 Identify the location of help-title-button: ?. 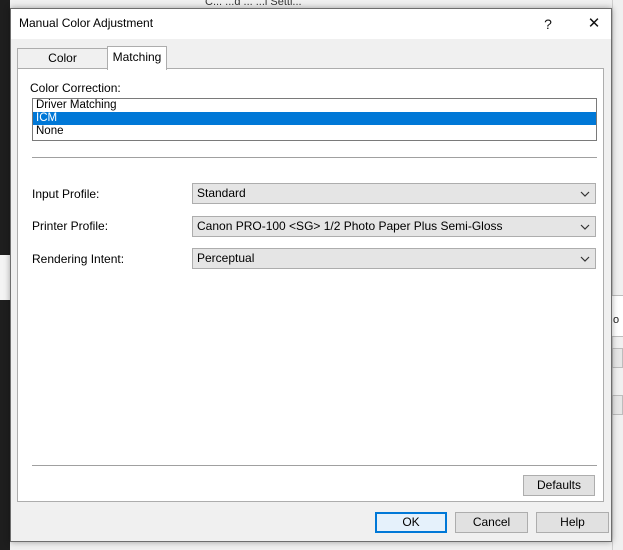
(548, 24).